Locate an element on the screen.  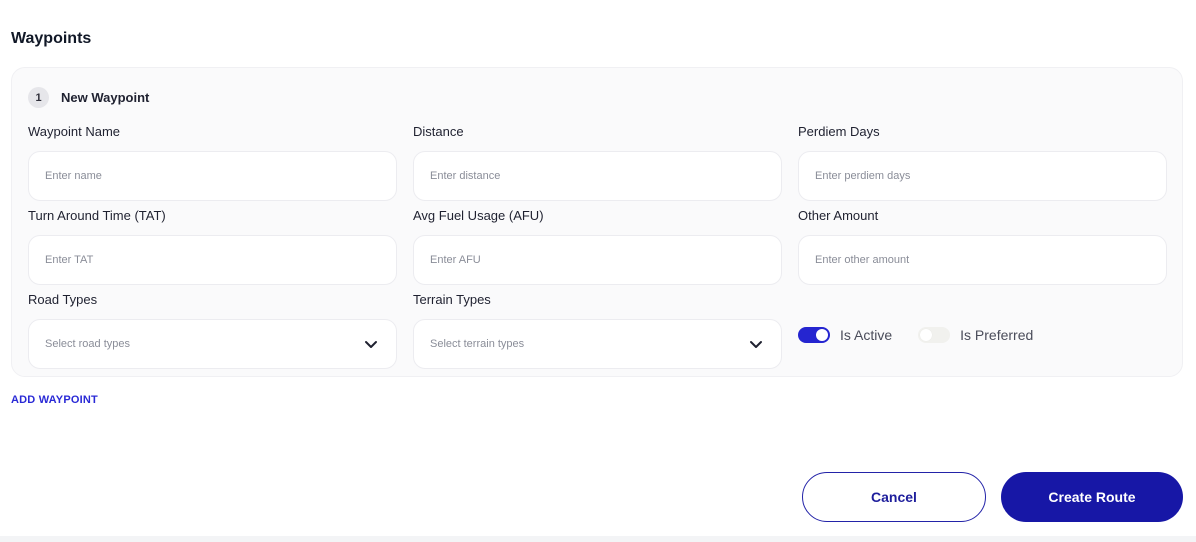
perdiem-days-input: Enter perdiem days is located at coordinates (982, 176).